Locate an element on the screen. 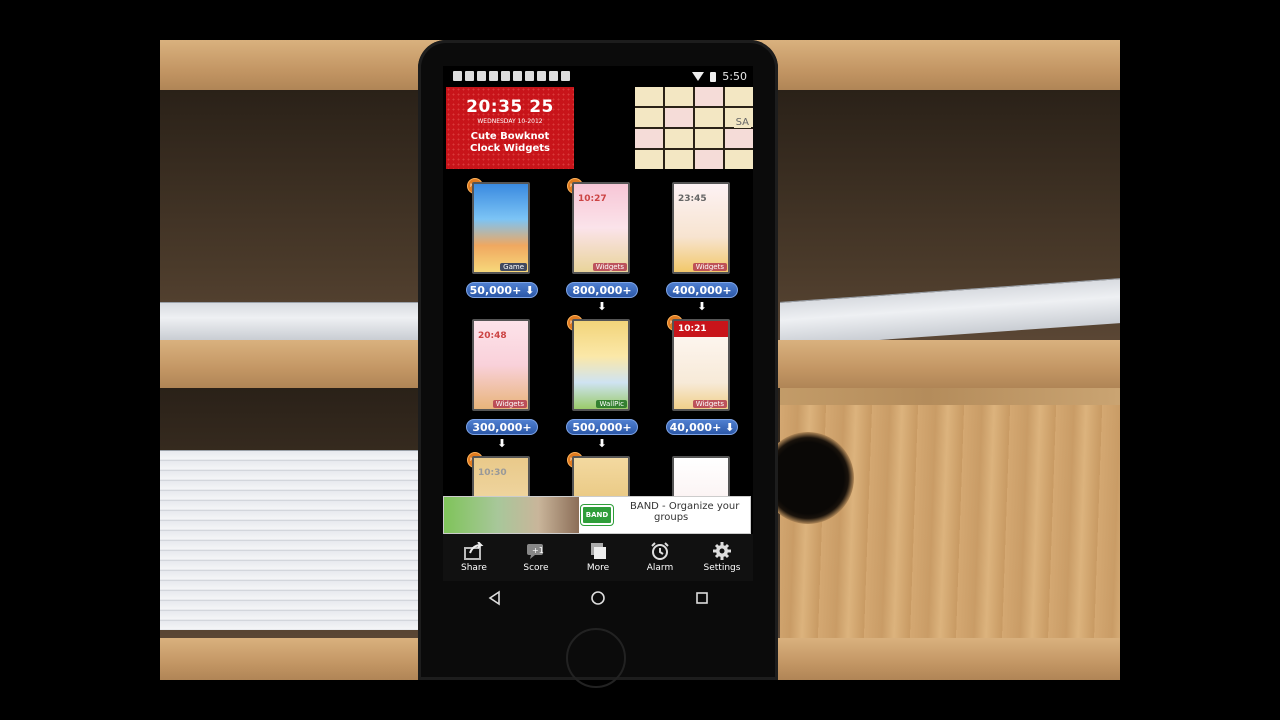 This screenshot has height=720, width=1280. score-button: +1 Score is located at coordinates (536, 557).